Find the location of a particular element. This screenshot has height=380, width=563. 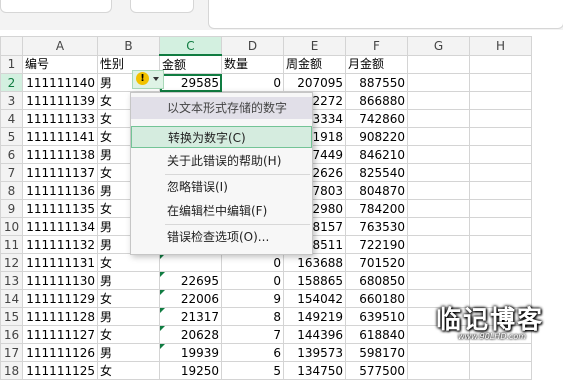

column-header-h: H is located at coordinates (500, 46).